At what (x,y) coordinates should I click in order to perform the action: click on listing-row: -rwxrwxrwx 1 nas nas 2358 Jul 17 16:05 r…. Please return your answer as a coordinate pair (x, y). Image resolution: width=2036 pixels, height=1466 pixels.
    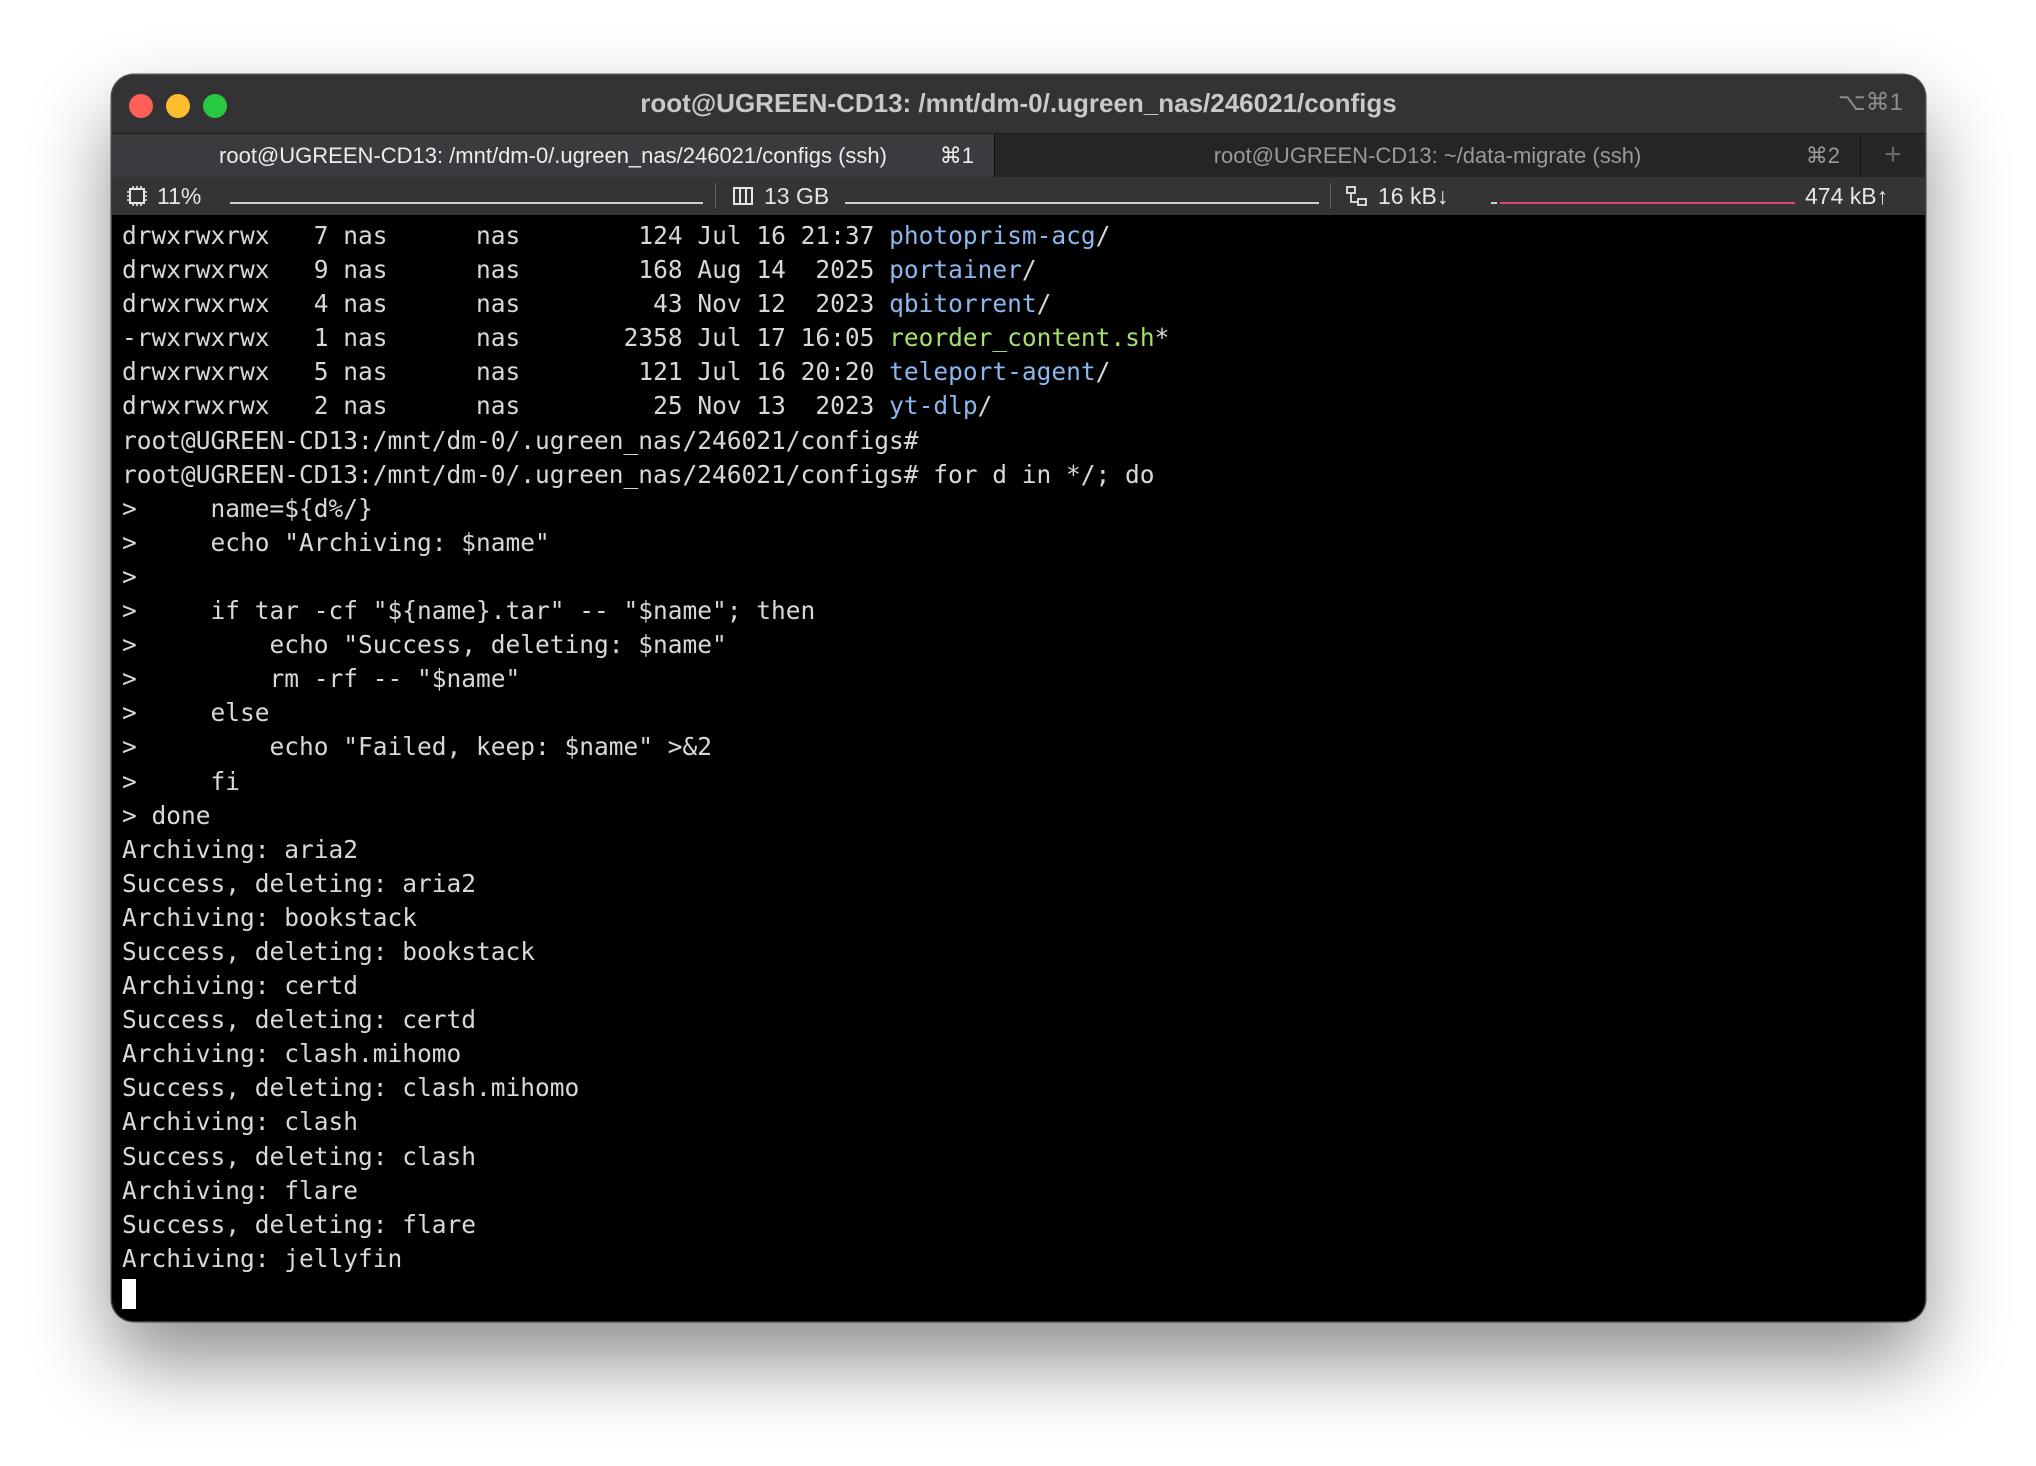
    Looking at the image, I should click on (645, 338).